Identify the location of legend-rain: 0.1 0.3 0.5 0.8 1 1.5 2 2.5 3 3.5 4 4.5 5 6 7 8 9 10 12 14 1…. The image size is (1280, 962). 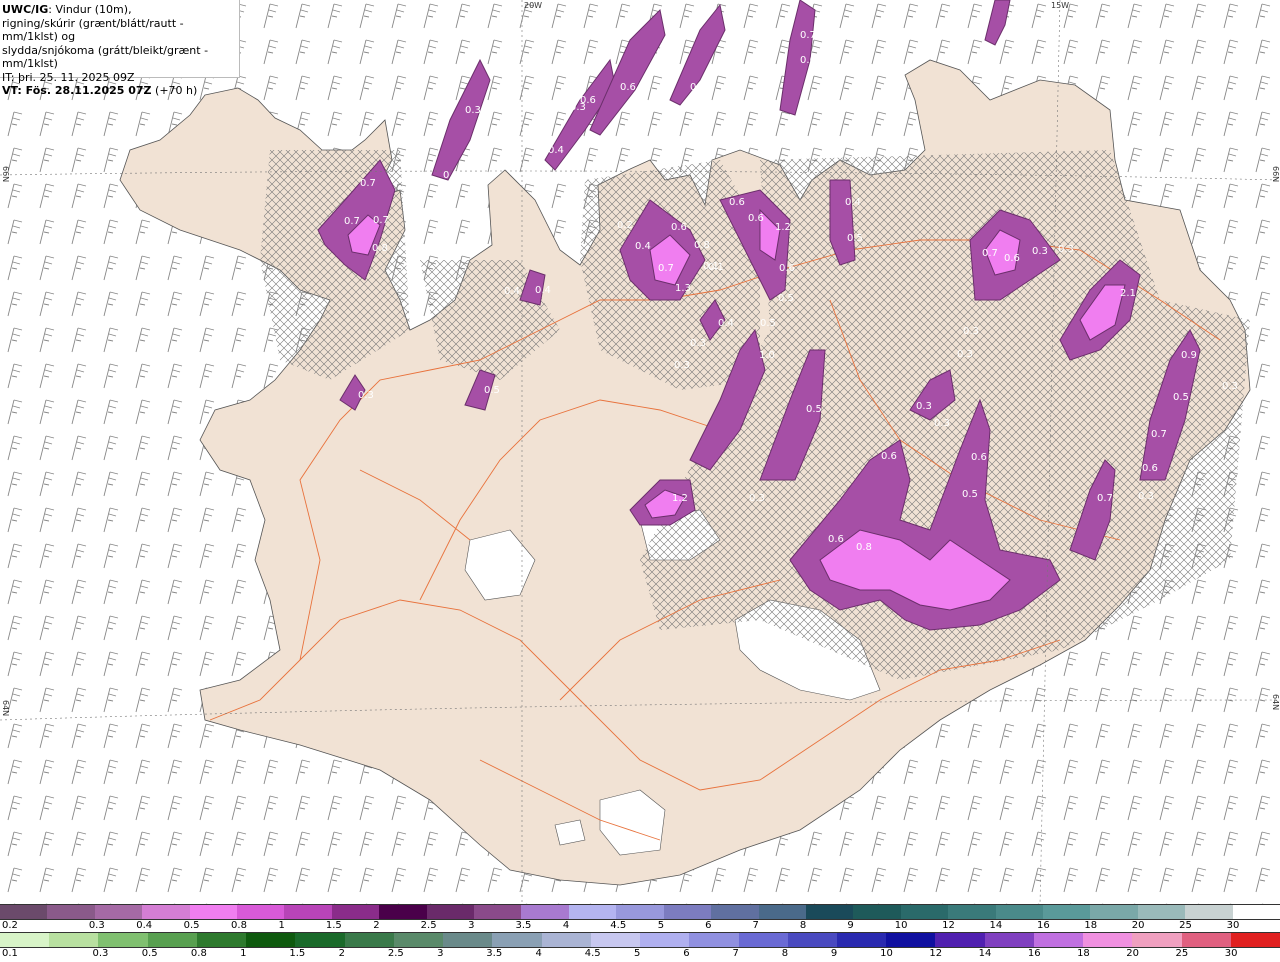
(640, 946).